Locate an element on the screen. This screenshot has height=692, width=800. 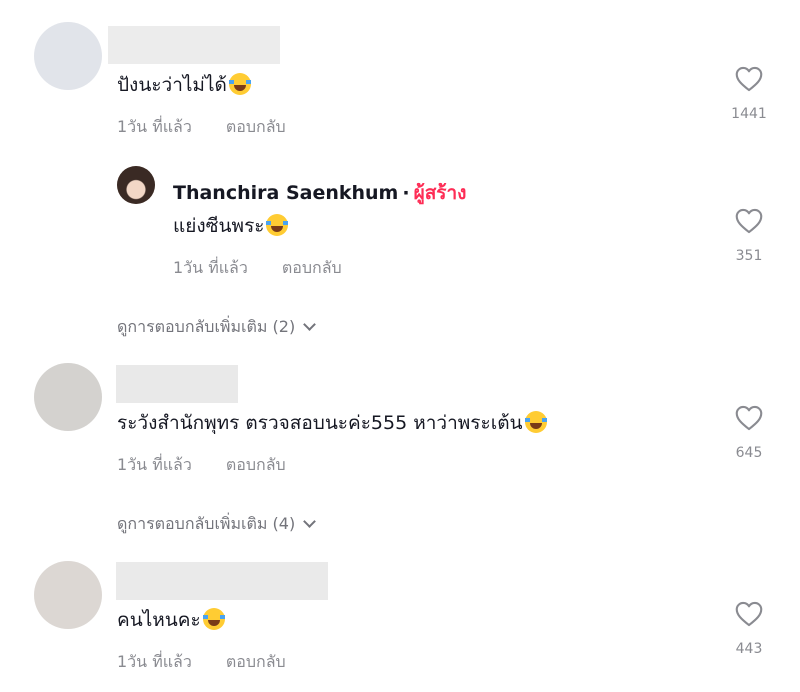
reply-text-body: แย่งซีนพระ is located at coordinates (219, 226).